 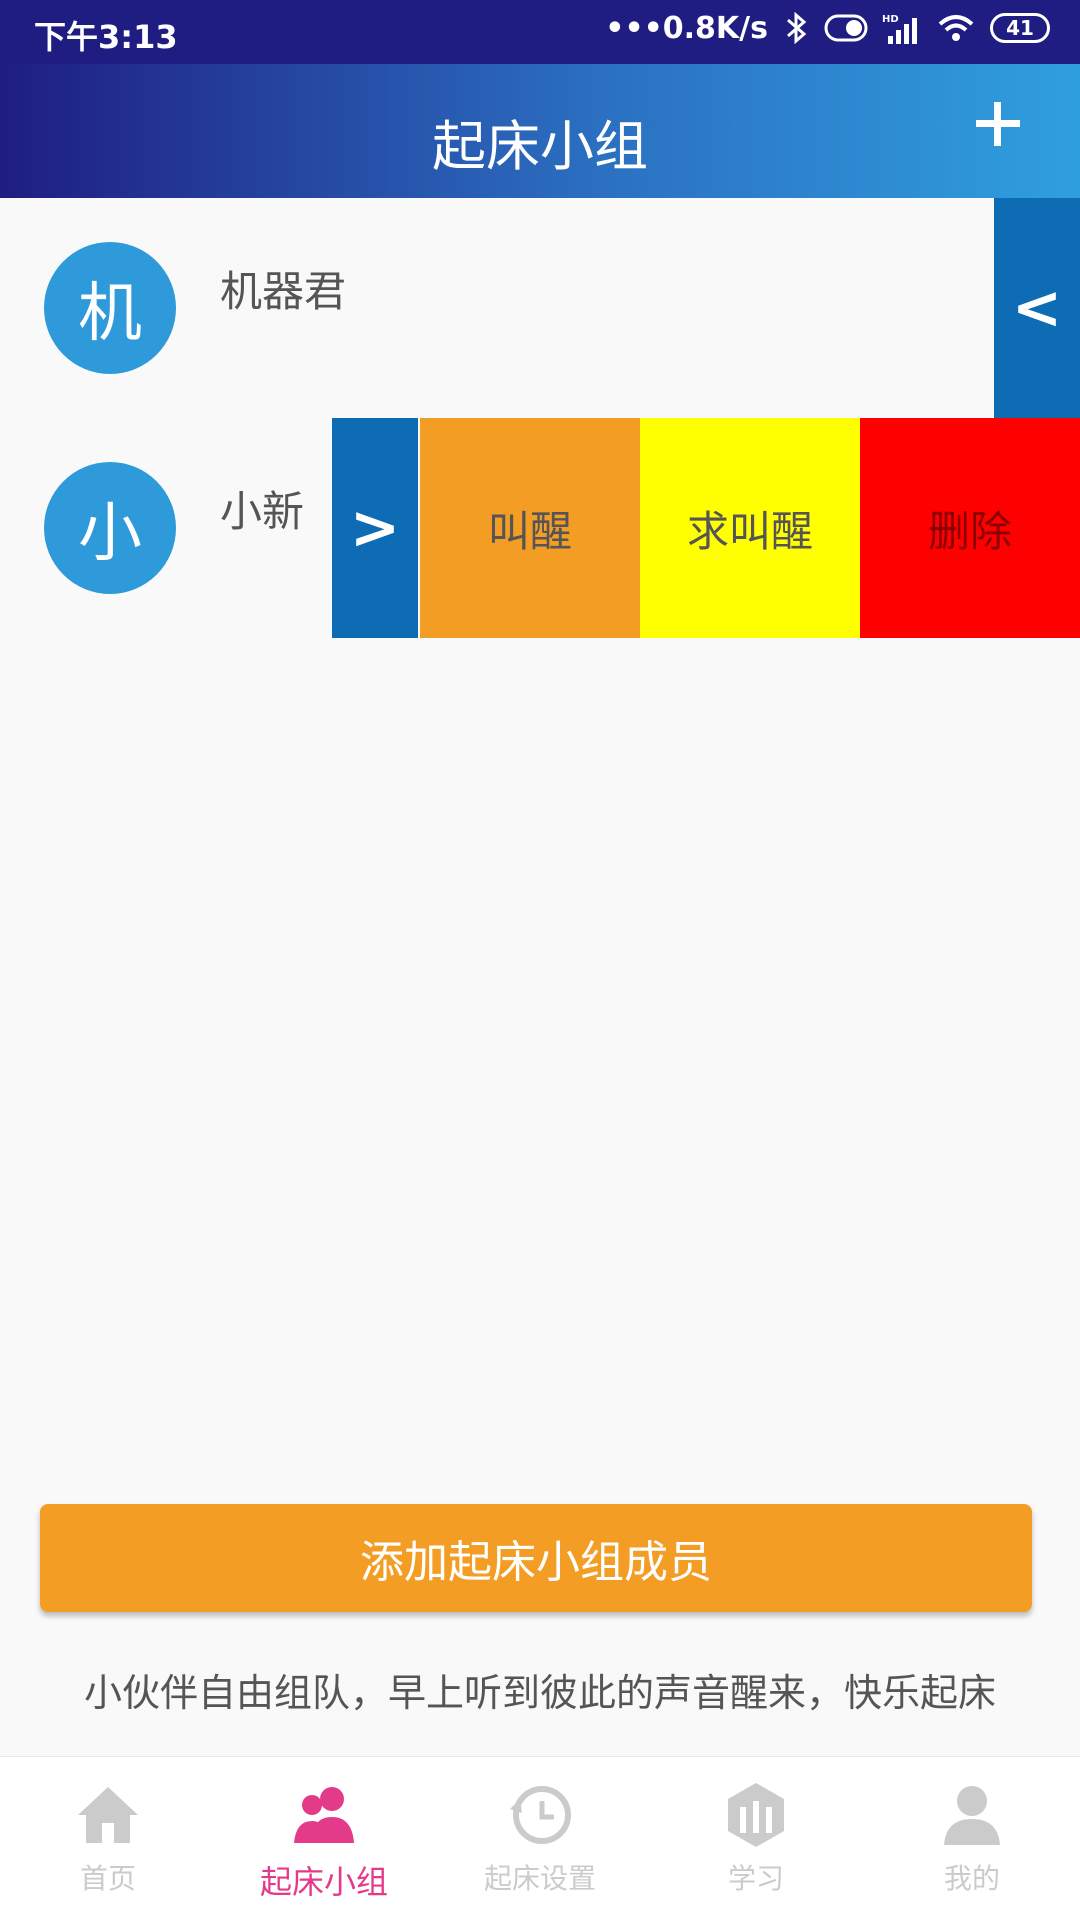 I want to click on user-icon, so click(x=972, y=1815).